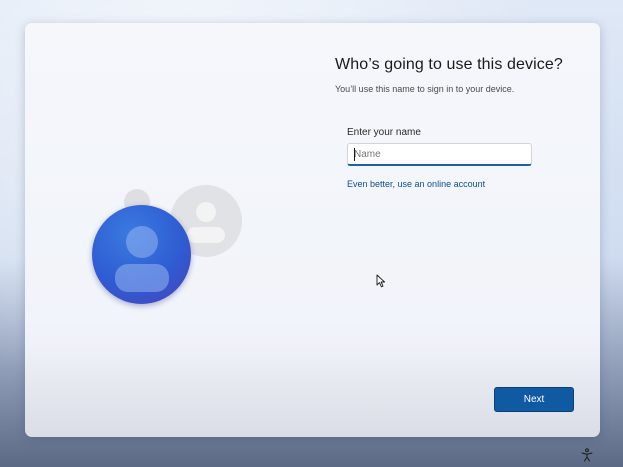 This screenshot has height=467, width=623. What do you see at coordinates (381, 281) in the screenshot?
I see `mouse-pointer-icon` at bounding box center [381, 281].